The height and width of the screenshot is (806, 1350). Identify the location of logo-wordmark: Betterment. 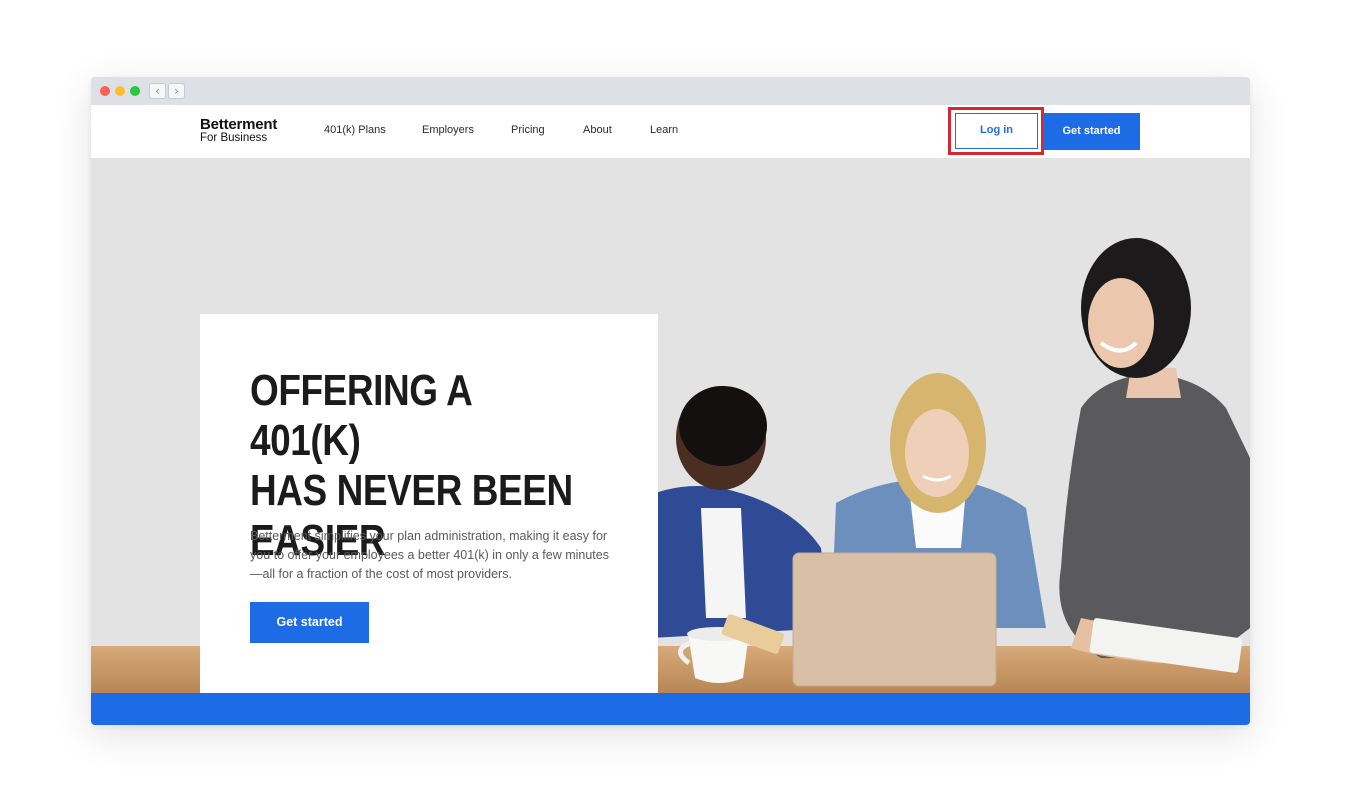
(239, 124).